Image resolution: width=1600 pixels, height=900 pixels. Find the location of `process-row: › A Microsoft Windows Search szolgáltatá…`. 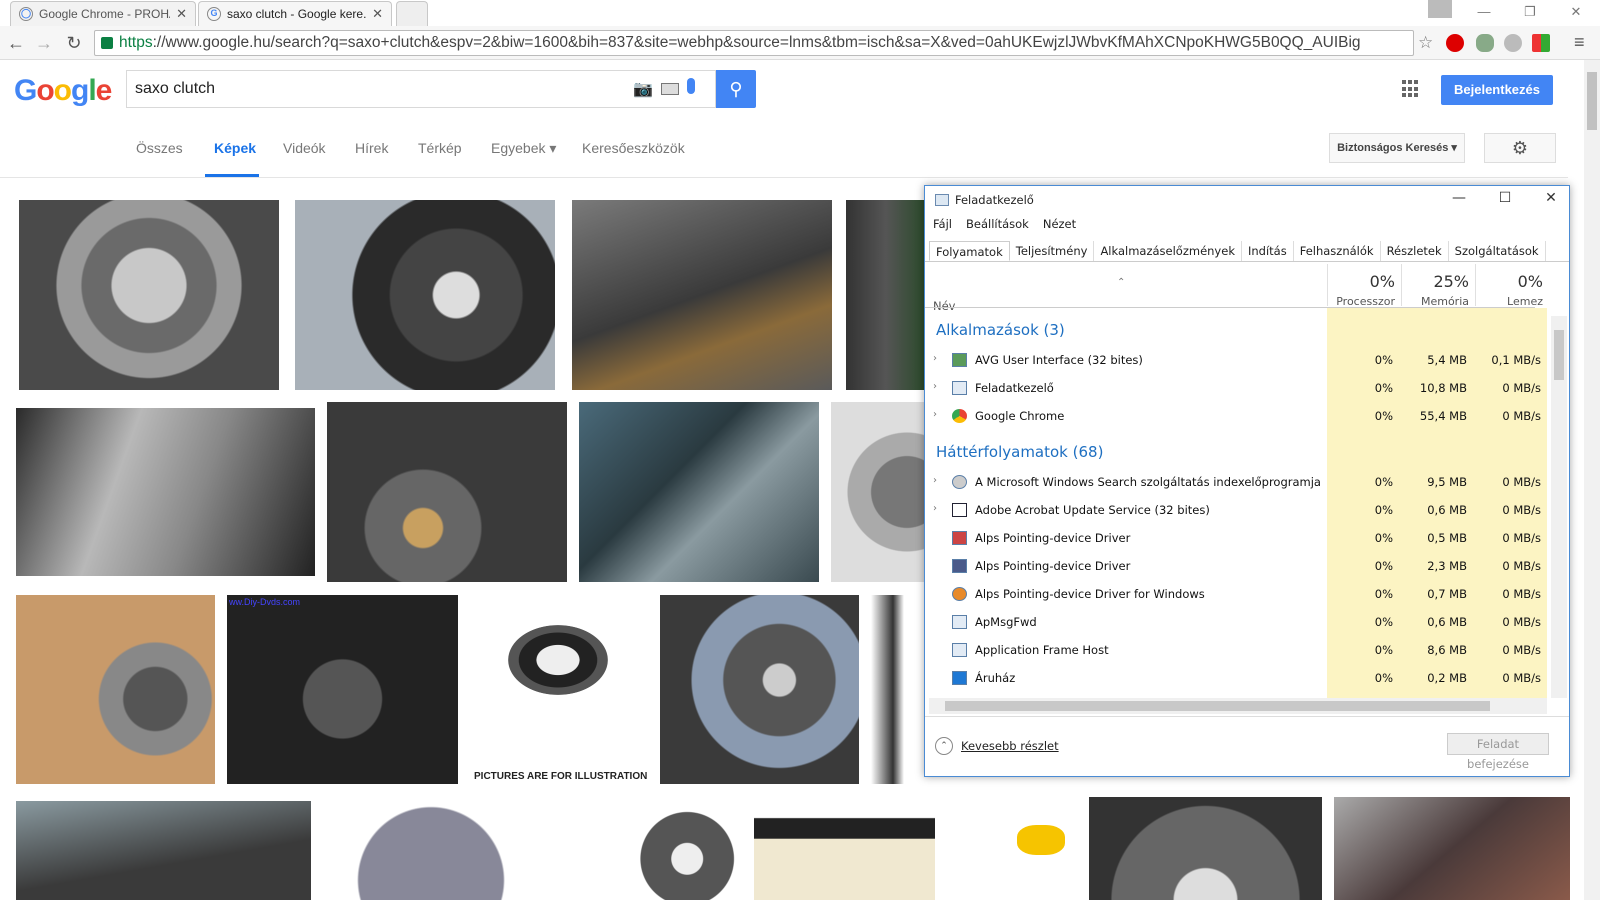

process-row: › A Microsoft Windows Search szolgáltatá… is located at coordinates (1236, 482).